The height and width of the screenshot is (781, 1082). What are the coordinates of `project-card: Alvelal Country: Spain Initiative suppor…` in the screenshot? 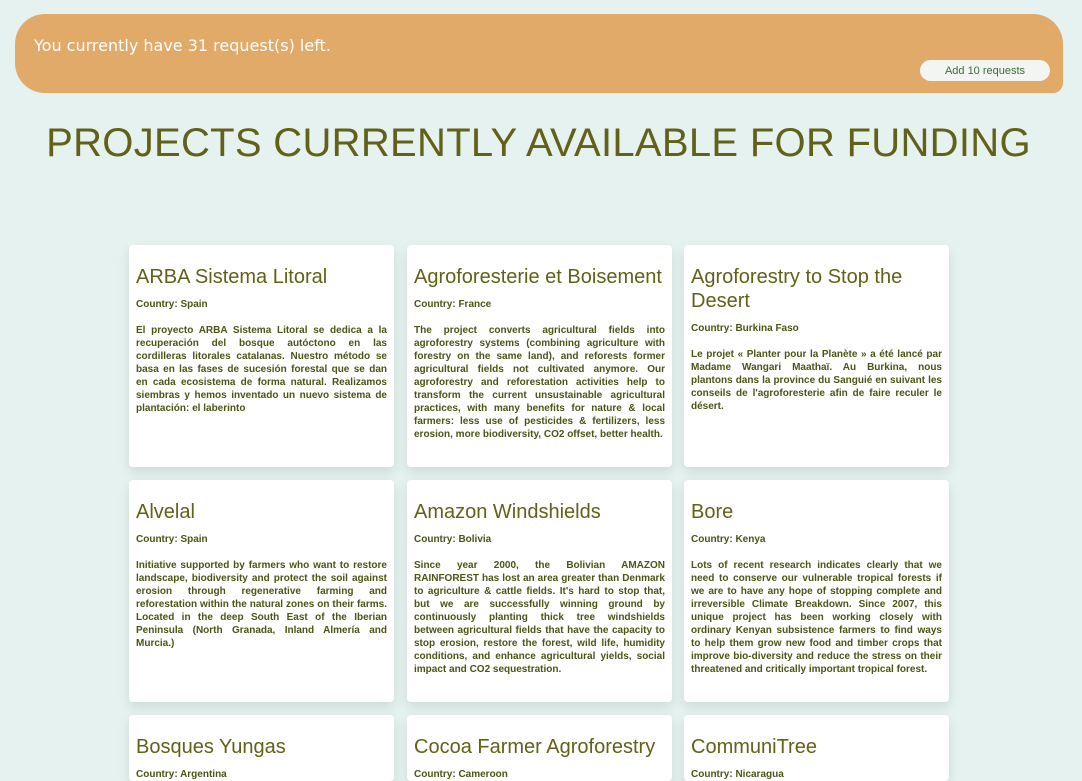 It's located at (261, 591).